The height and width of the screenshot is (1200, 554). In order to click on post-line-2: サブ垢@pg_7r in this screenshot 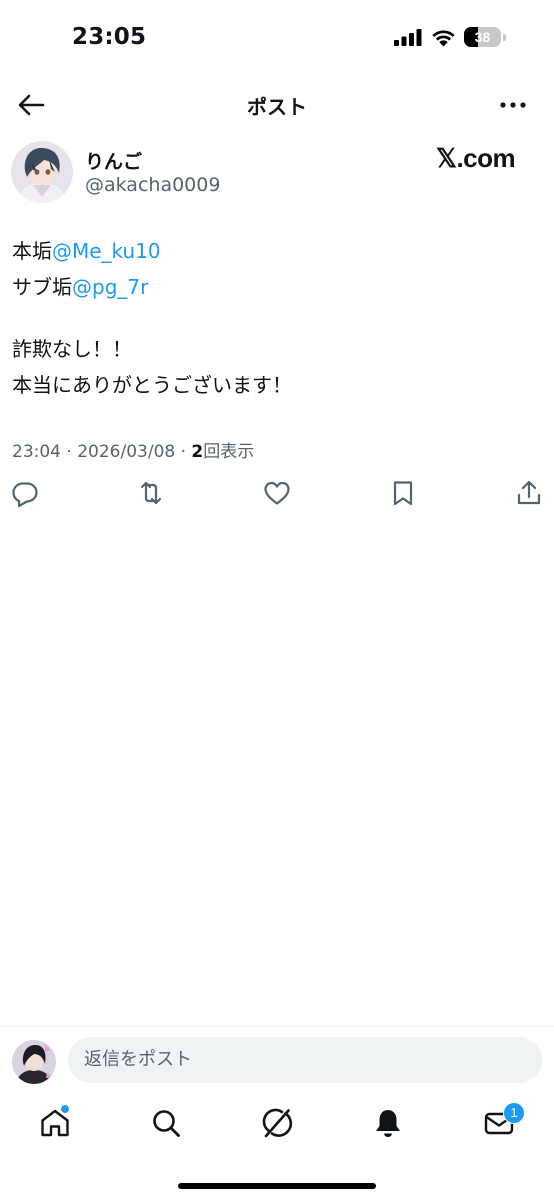, I will do `click(272, 287)`.